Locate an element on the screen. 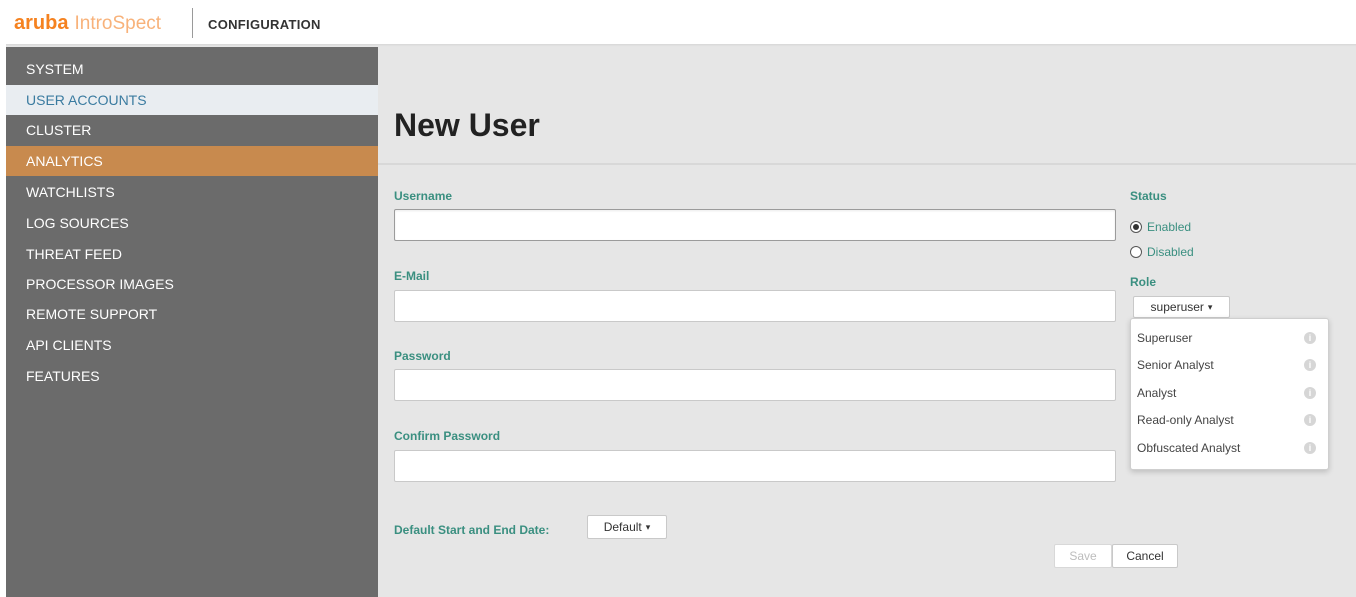 This screenshot has width=1356, height=597. status-enabled-option: Enabled is located at coordinates (1160, 227).